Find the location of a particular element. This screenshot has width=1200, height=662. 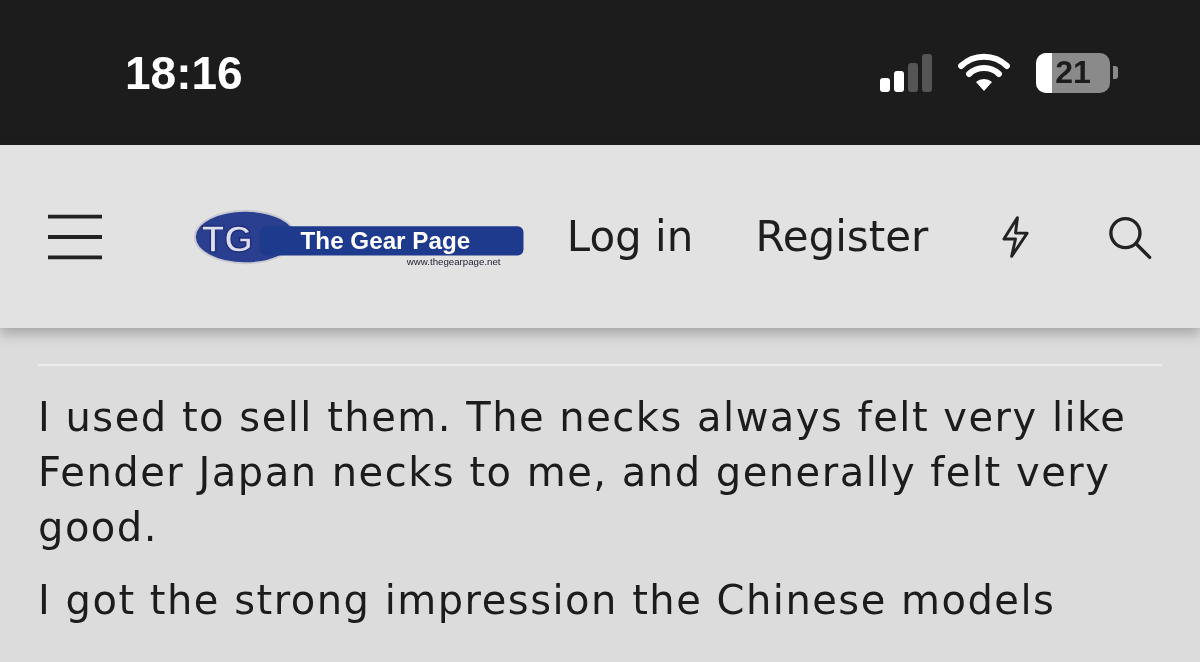

register-link: Register is located at coordinates (842, 236).